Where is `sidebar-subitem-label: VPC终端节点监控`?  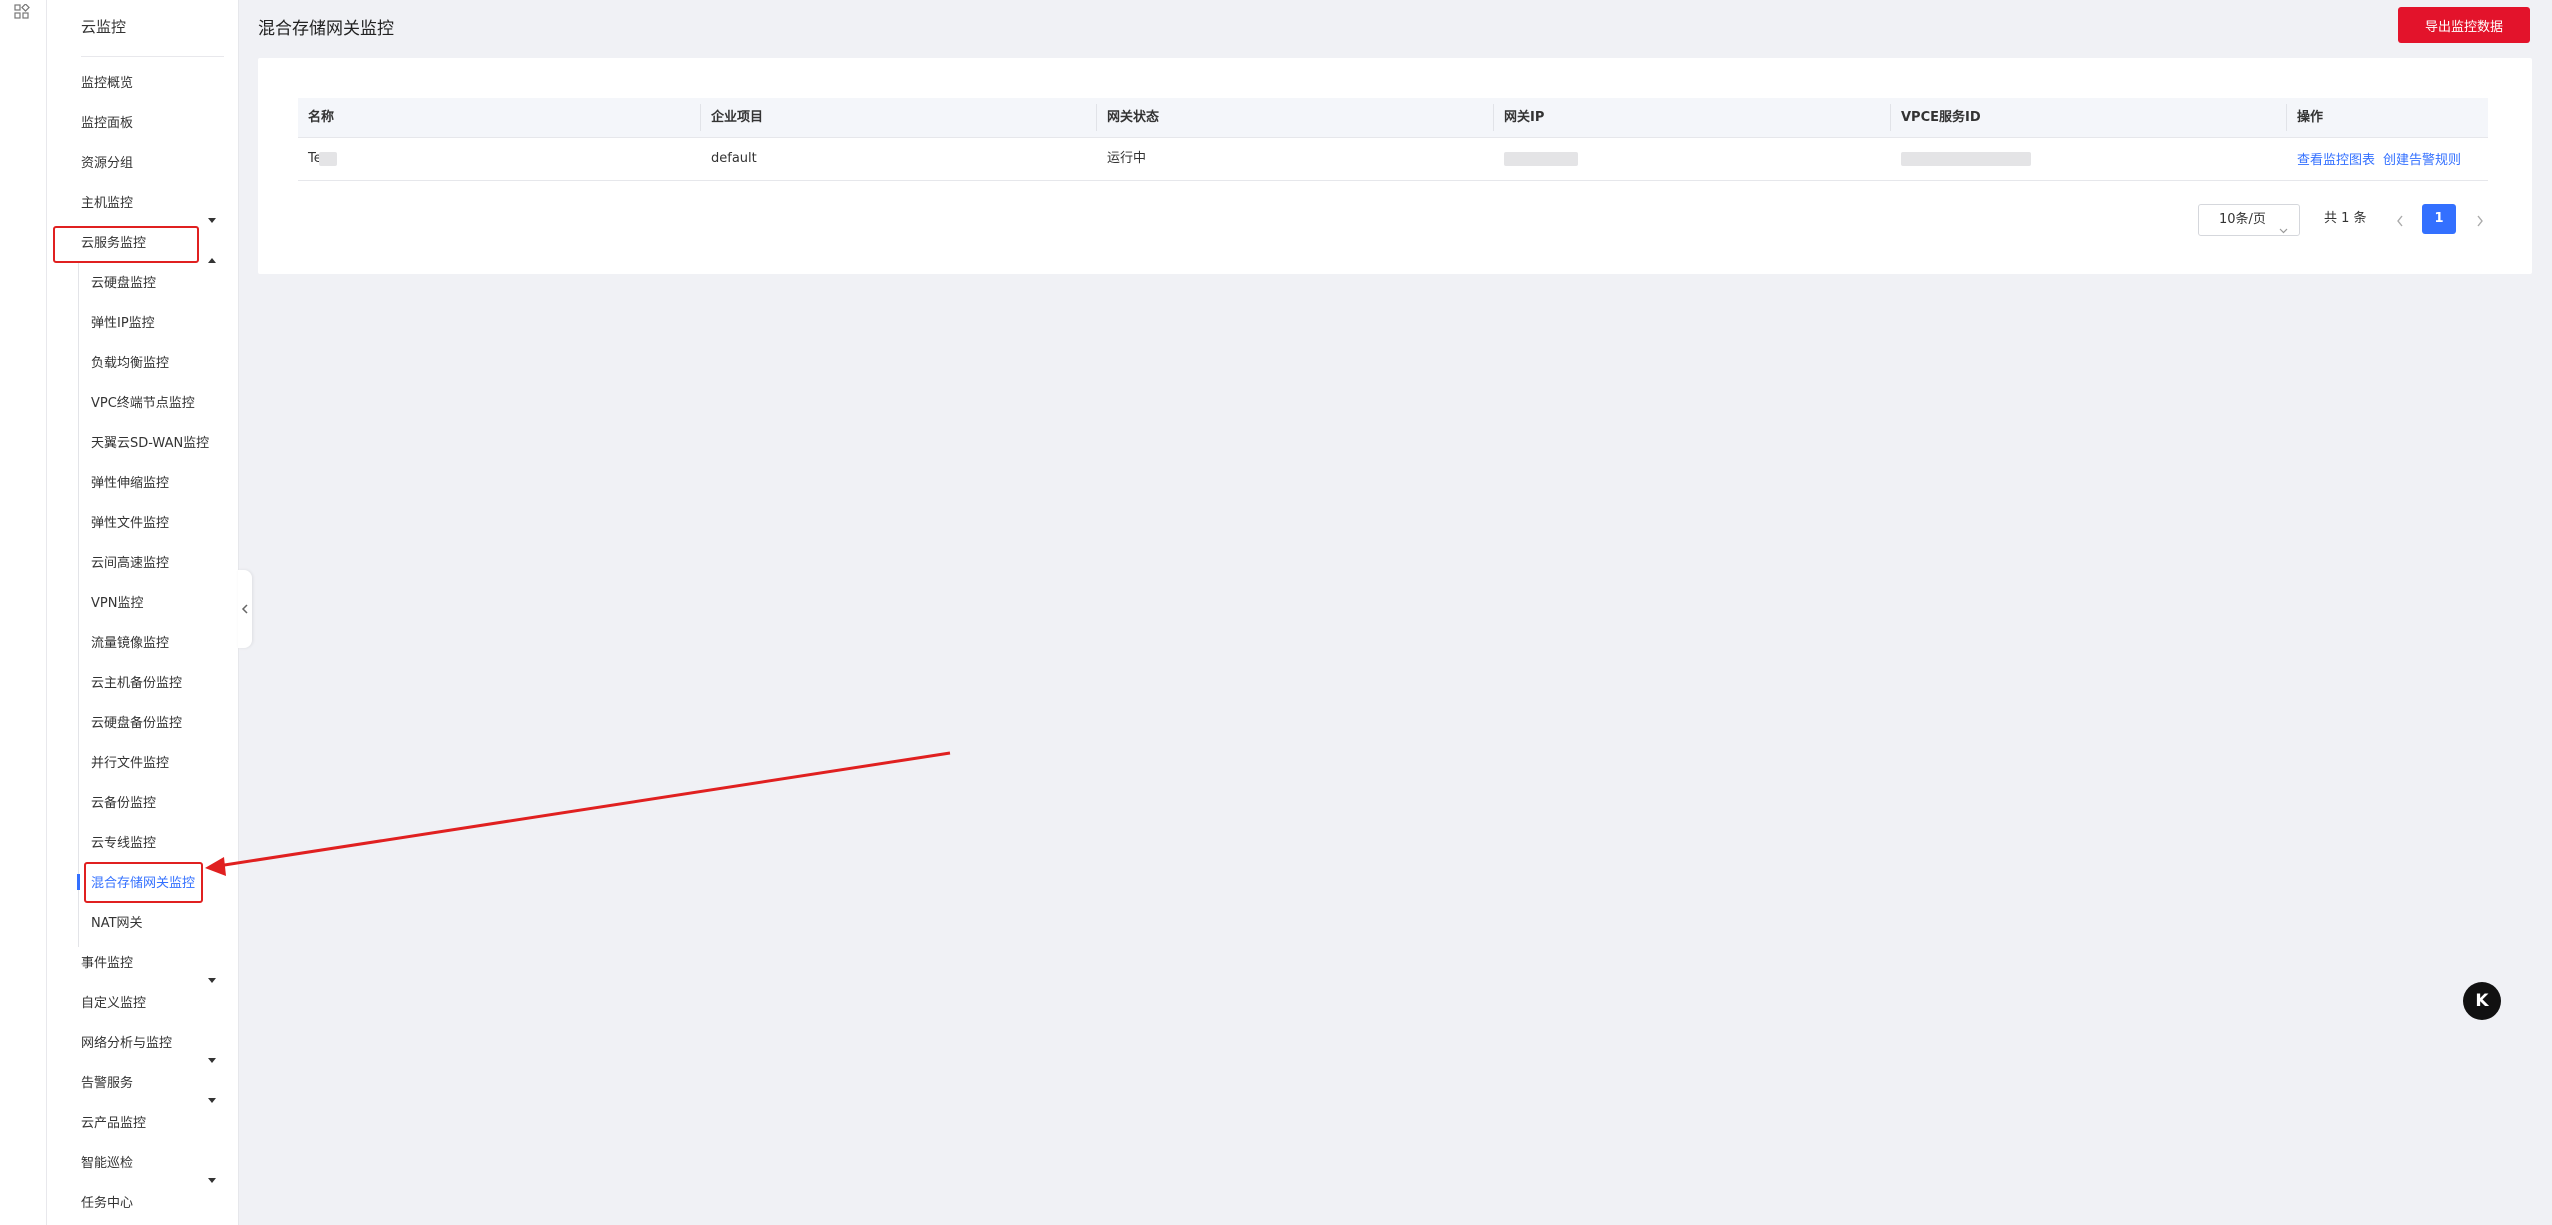
sidebar-subitem-label: VPC终端节点监控 is located at coordinates (143, 403).